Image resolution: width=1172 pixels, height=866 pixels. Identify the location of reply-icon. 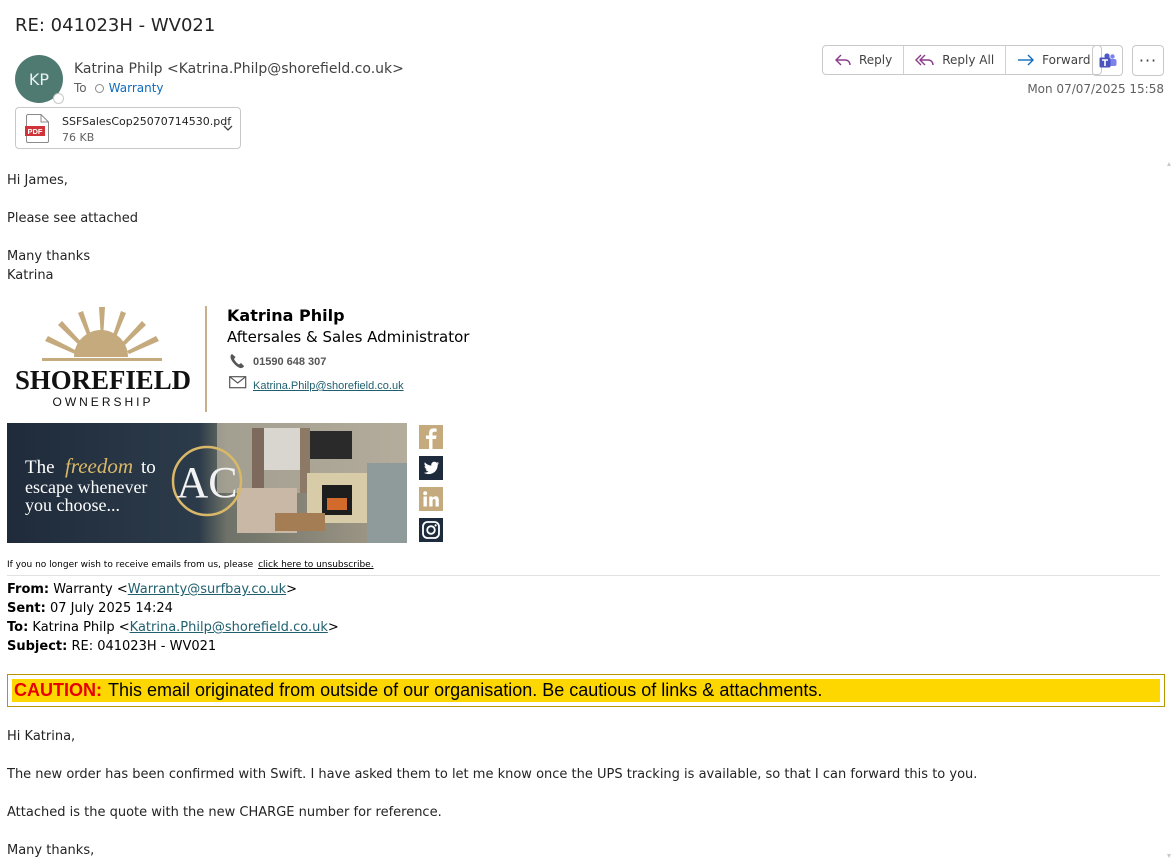
(843, 60).